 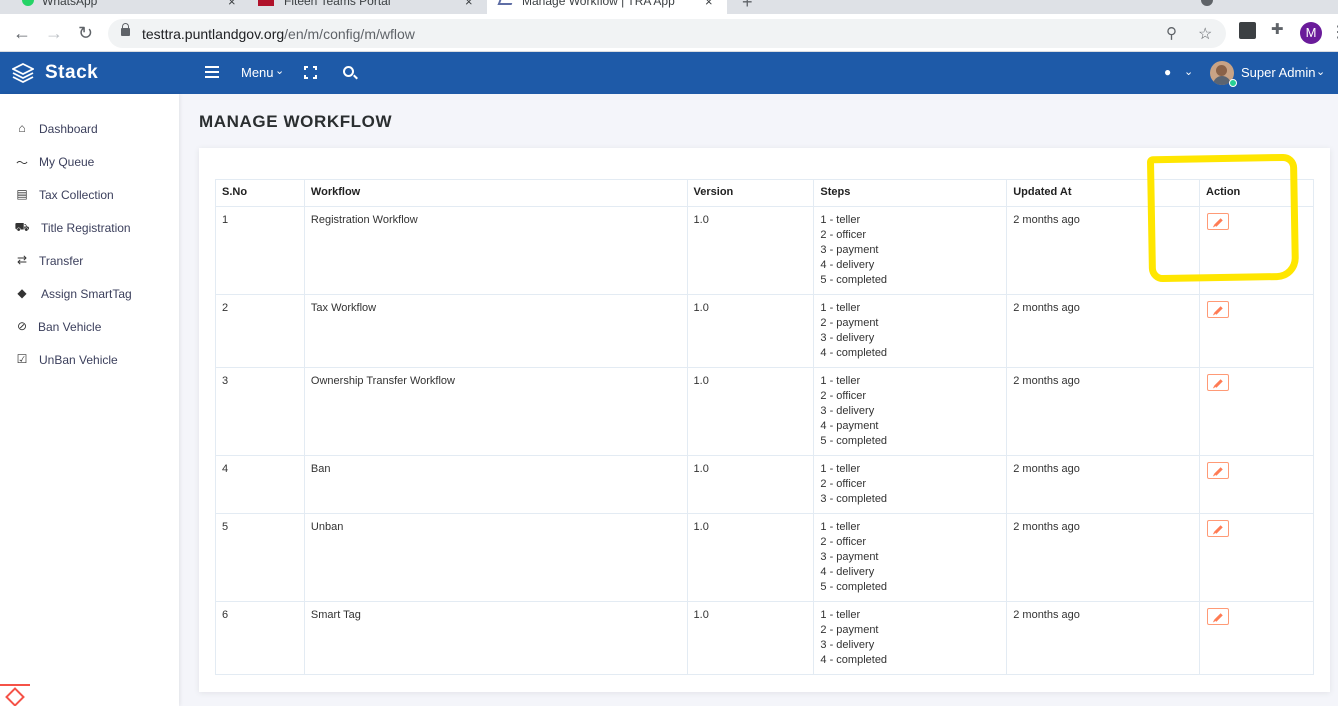 I want to click on chevron-down-icon: ⌄, so click(x=280, y=71).